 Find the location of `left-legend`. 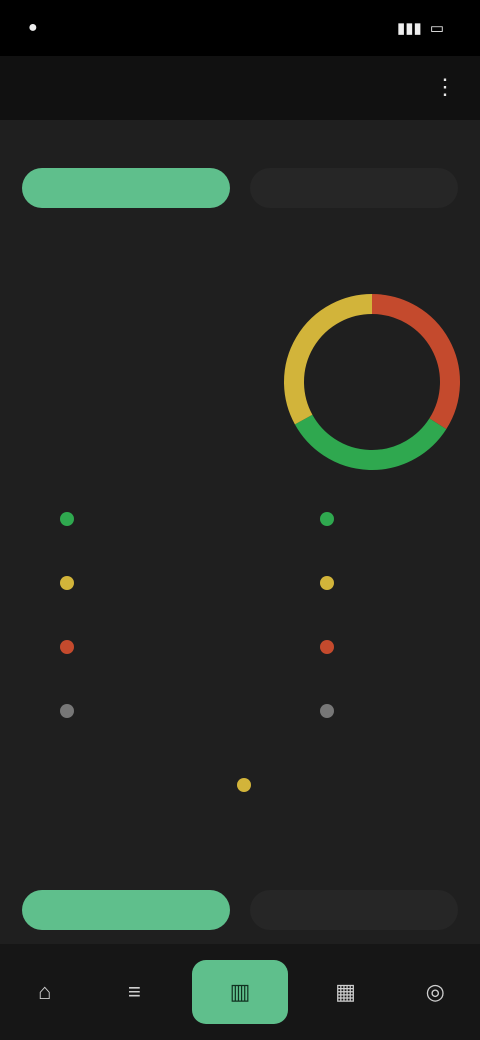

left-legend is located at coordinates (130, 638).